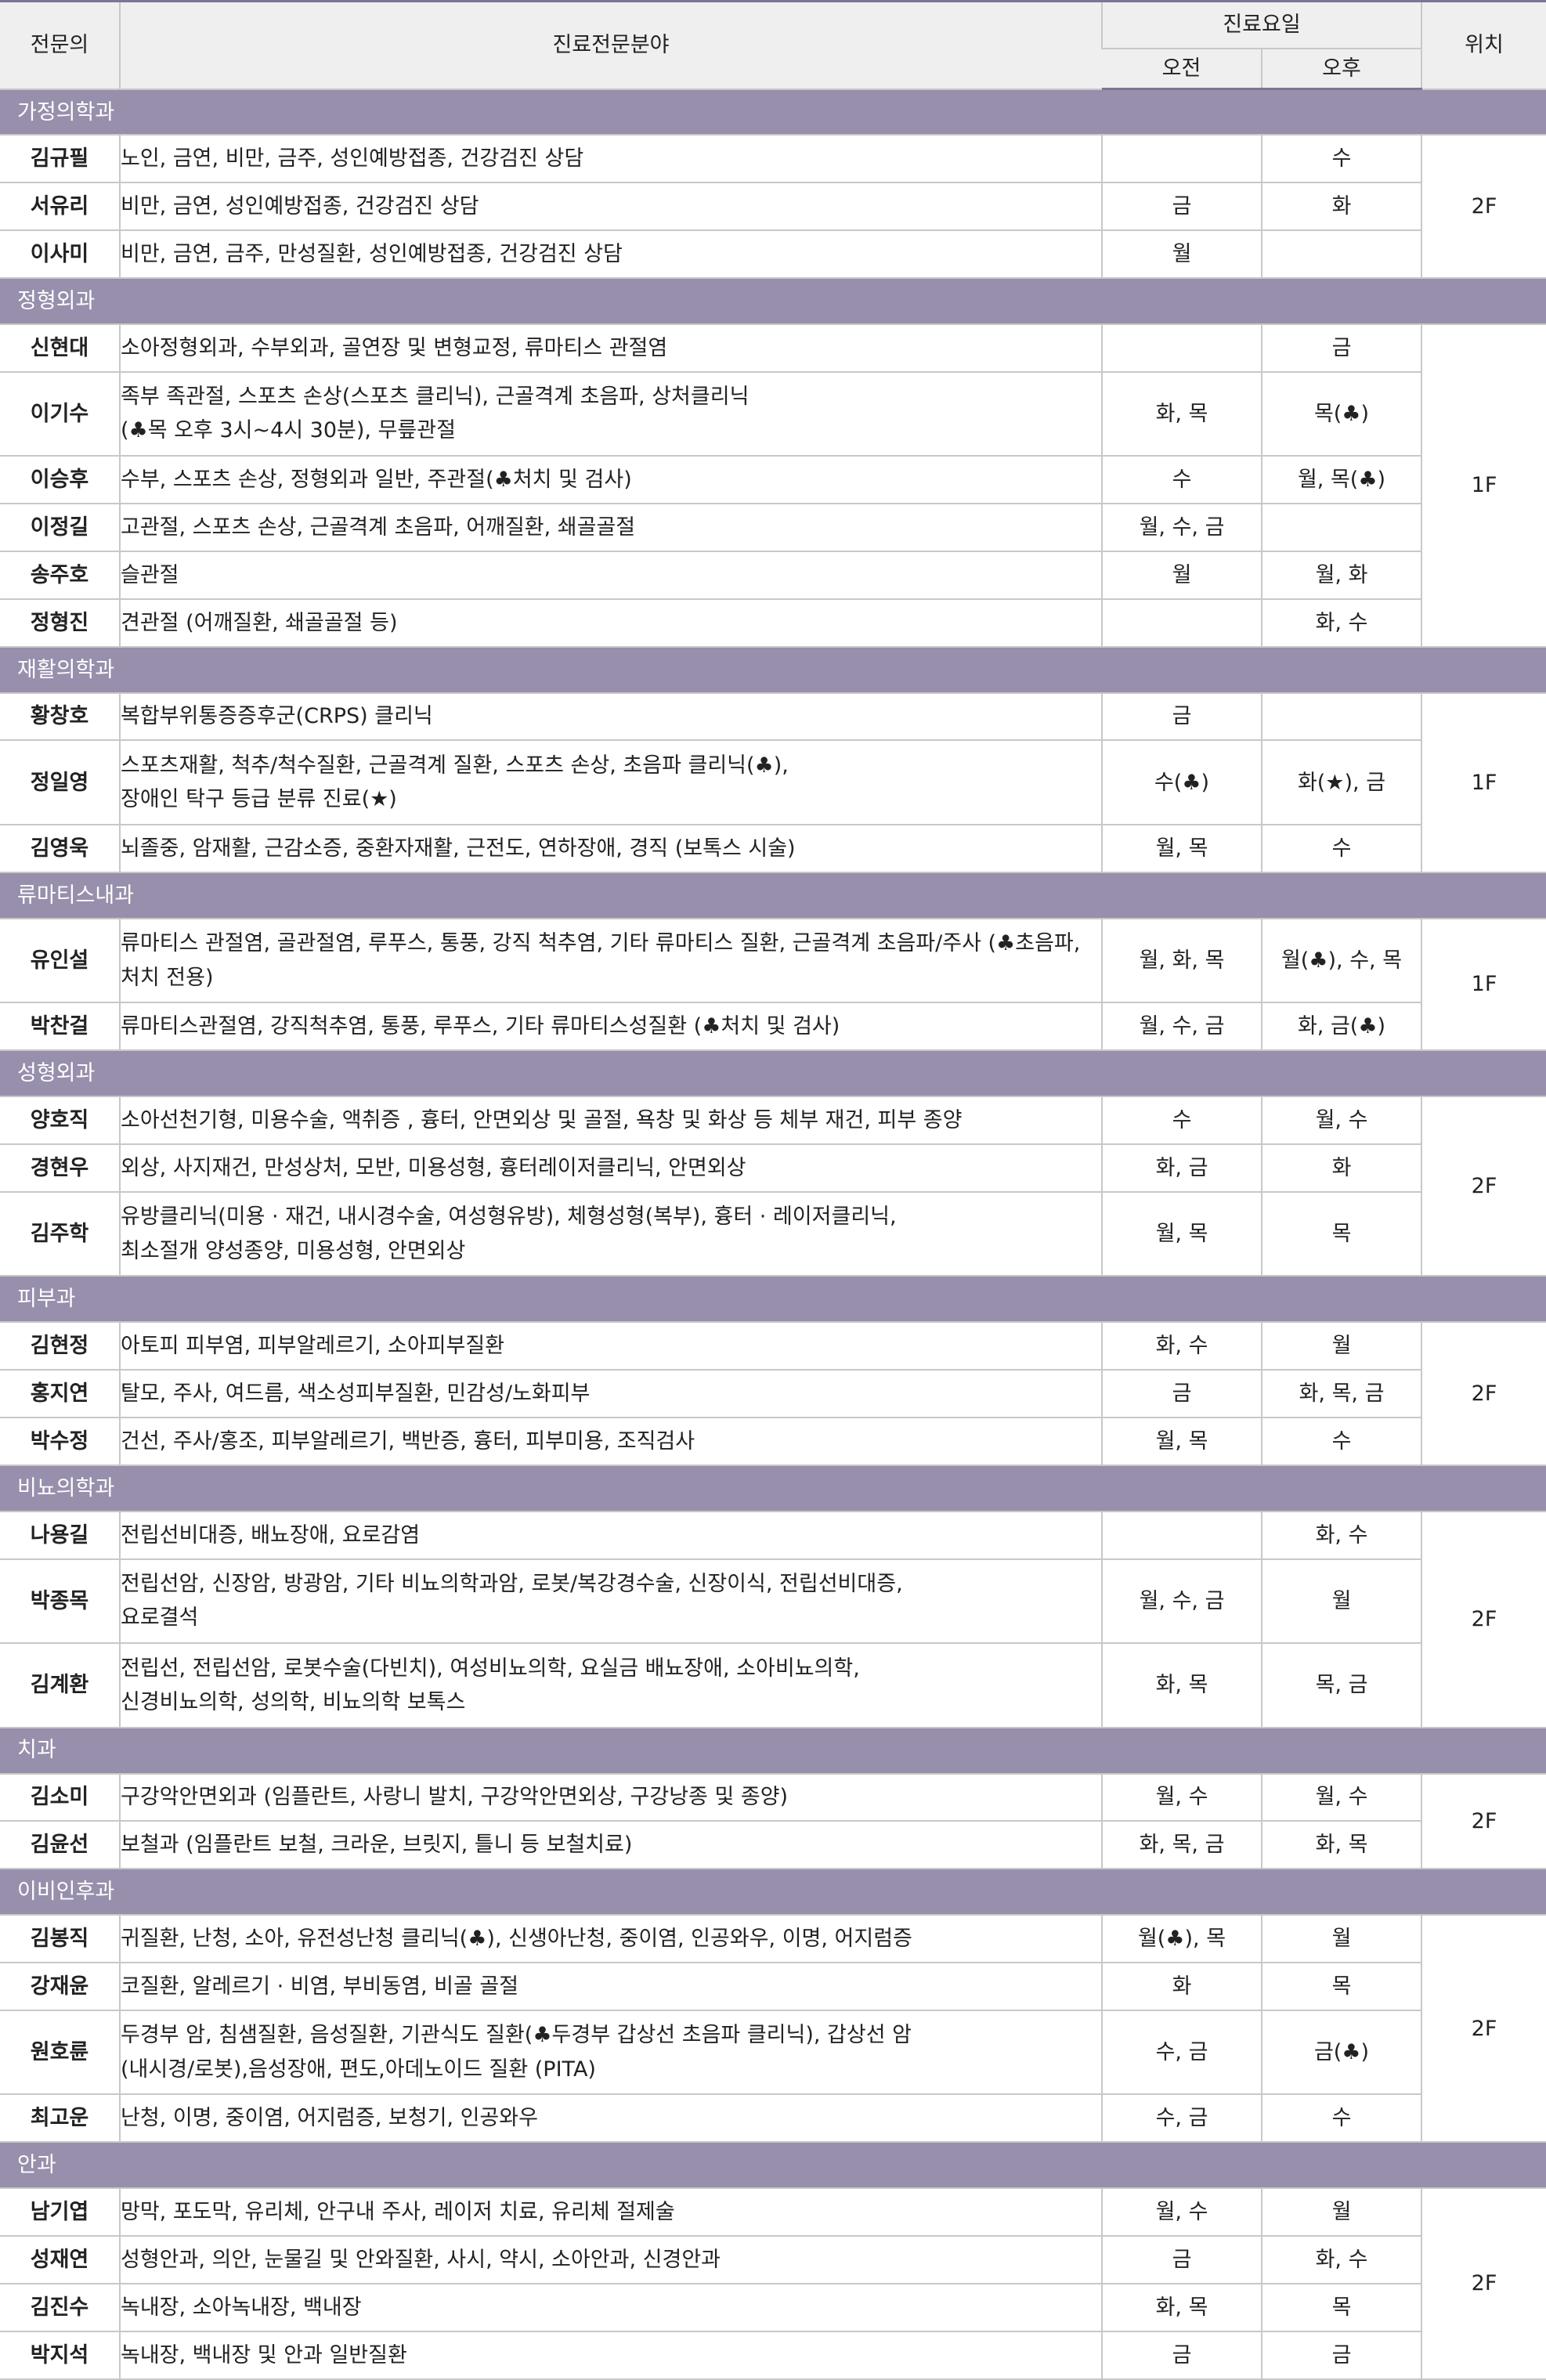 This screenshot has height=2380, width=1546. I want to click on department-row: 치과, so click(773, 1751).